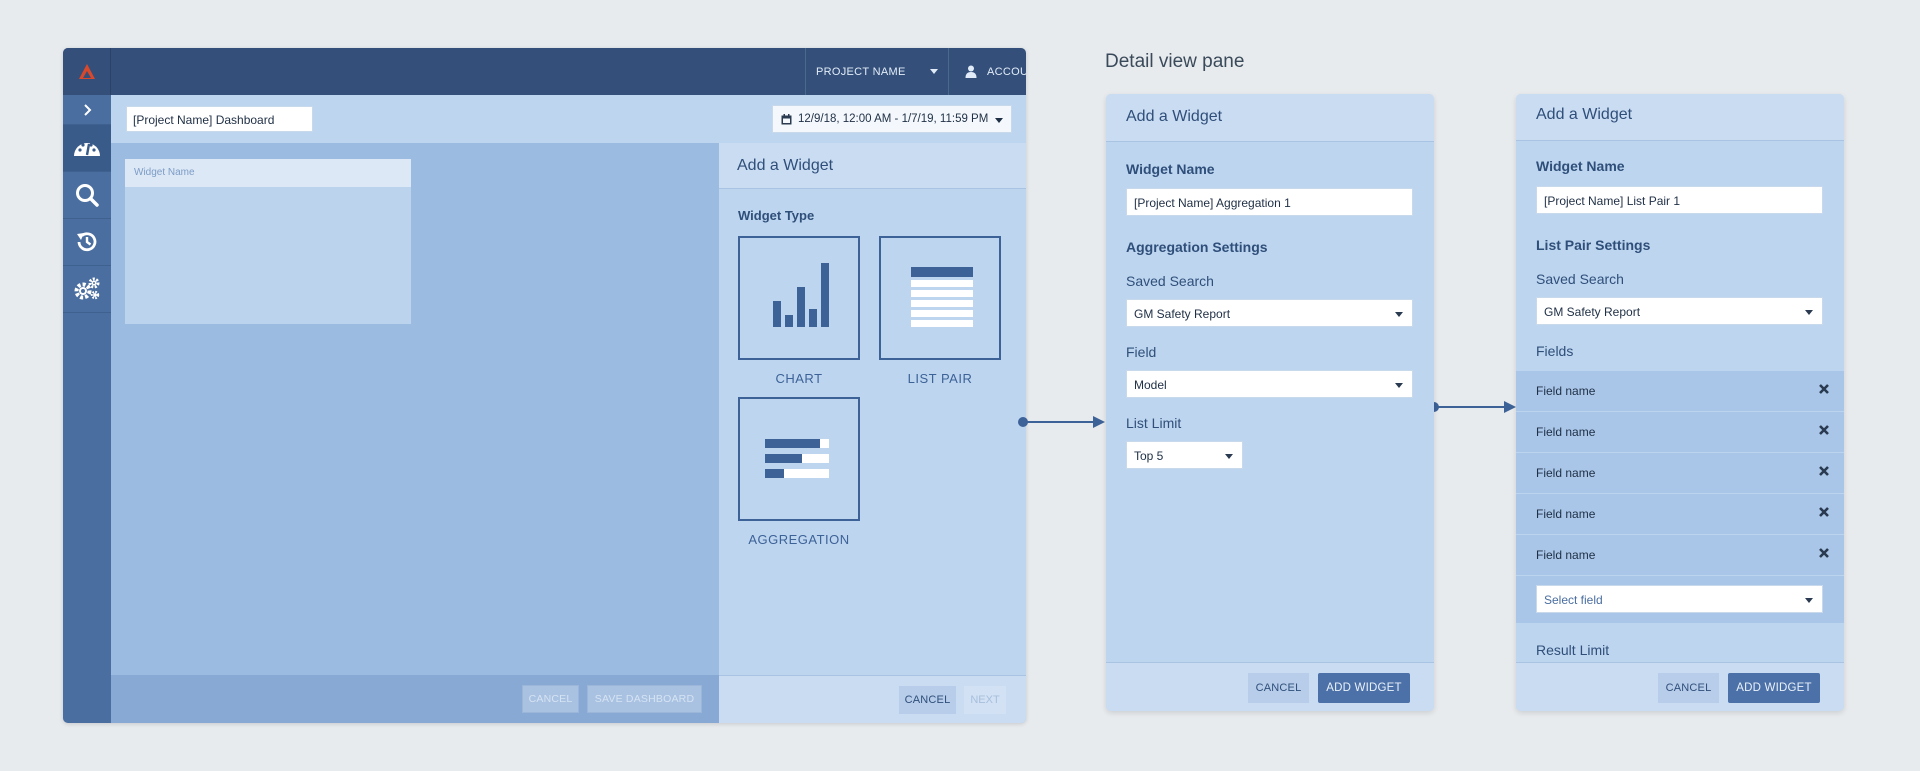 This screenshot has width=1920, height=771. What do you see at coordinates (1270, 118) in the screenshot?
I see `aggregation-panel-title: Add a Widget` at bounding box center [1270, 118].